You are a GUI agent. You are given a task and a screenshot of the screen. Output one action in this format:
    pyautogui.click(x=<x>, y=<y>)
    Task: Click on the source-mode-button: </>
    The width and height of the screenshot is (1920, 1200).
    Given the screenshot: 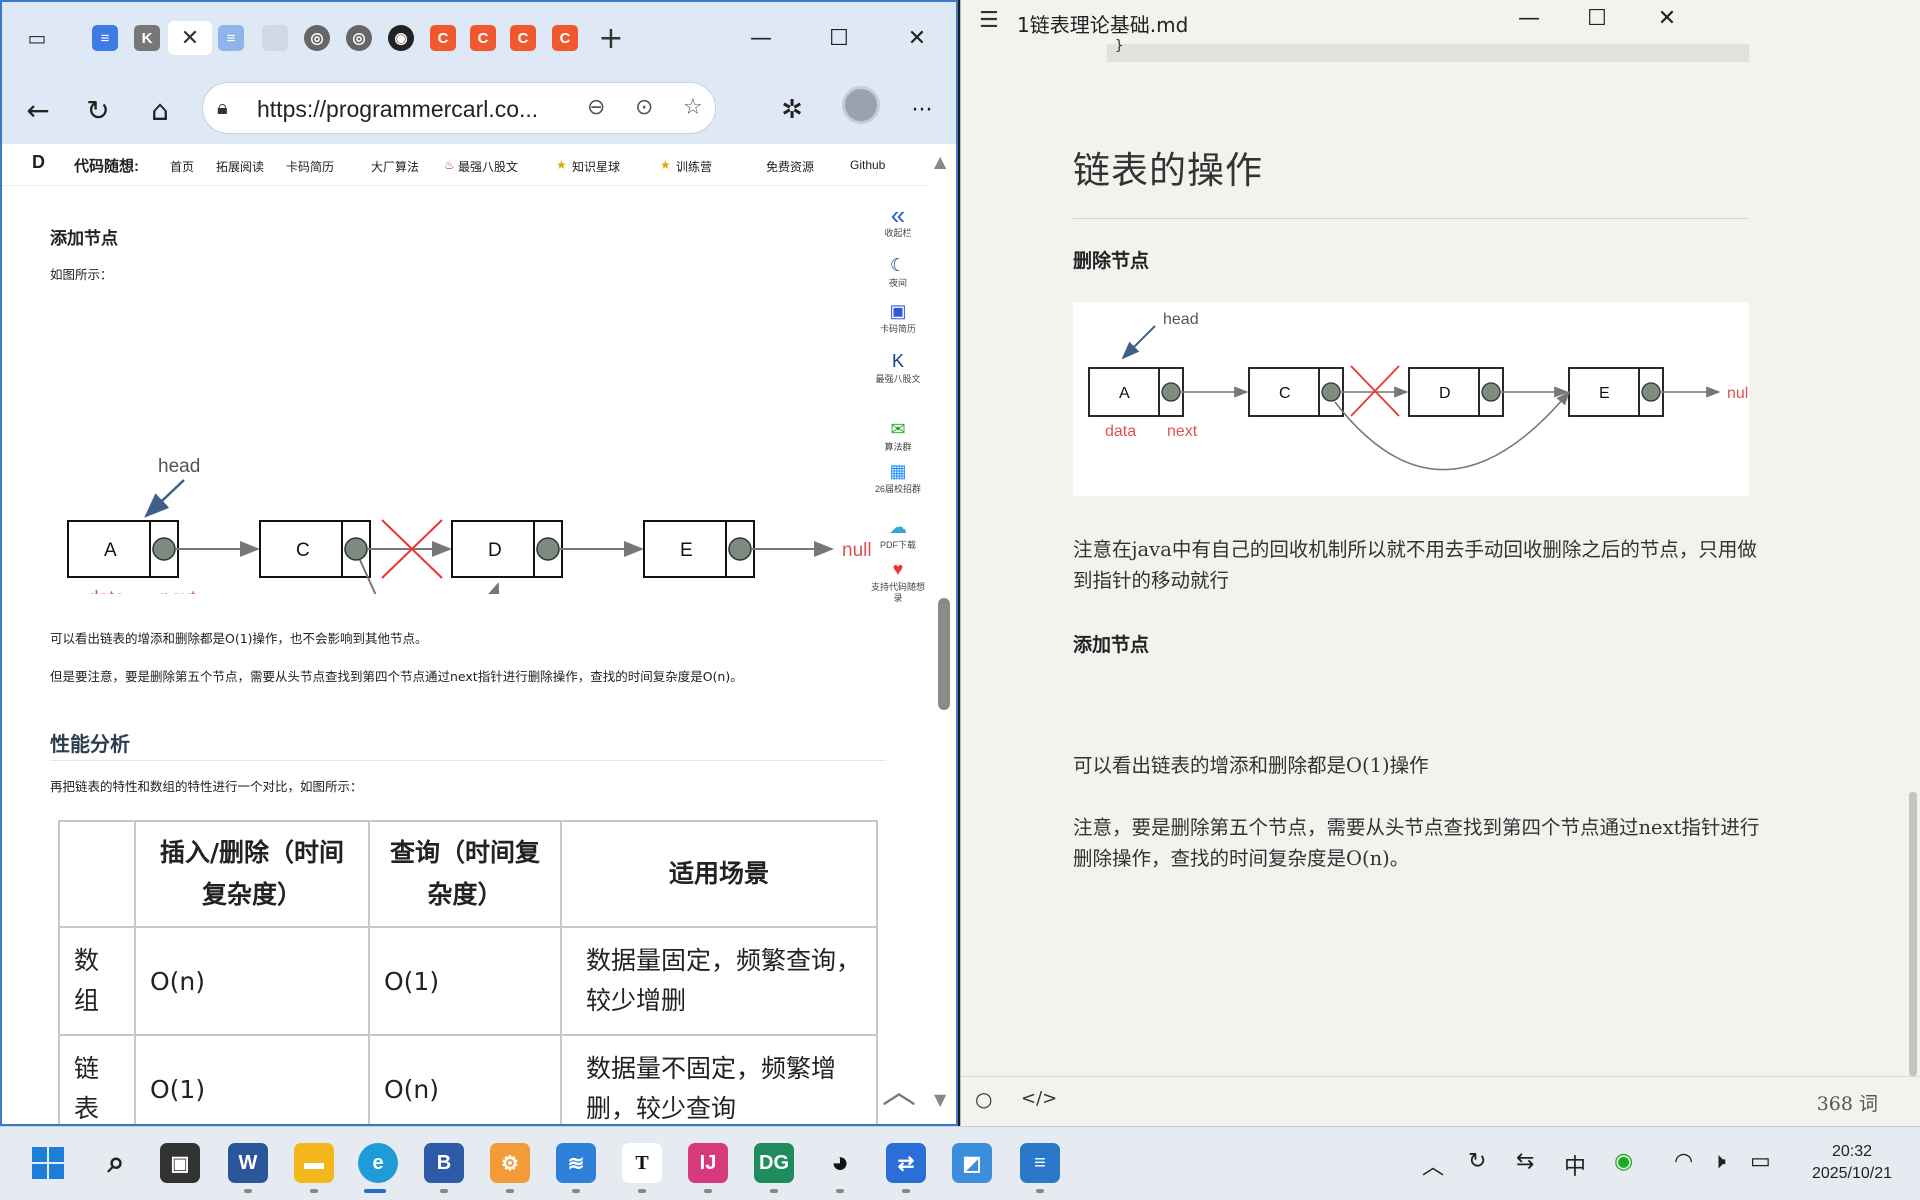 What is the action you would take?
    pyautogui.click(x=1039, y=1098)
    